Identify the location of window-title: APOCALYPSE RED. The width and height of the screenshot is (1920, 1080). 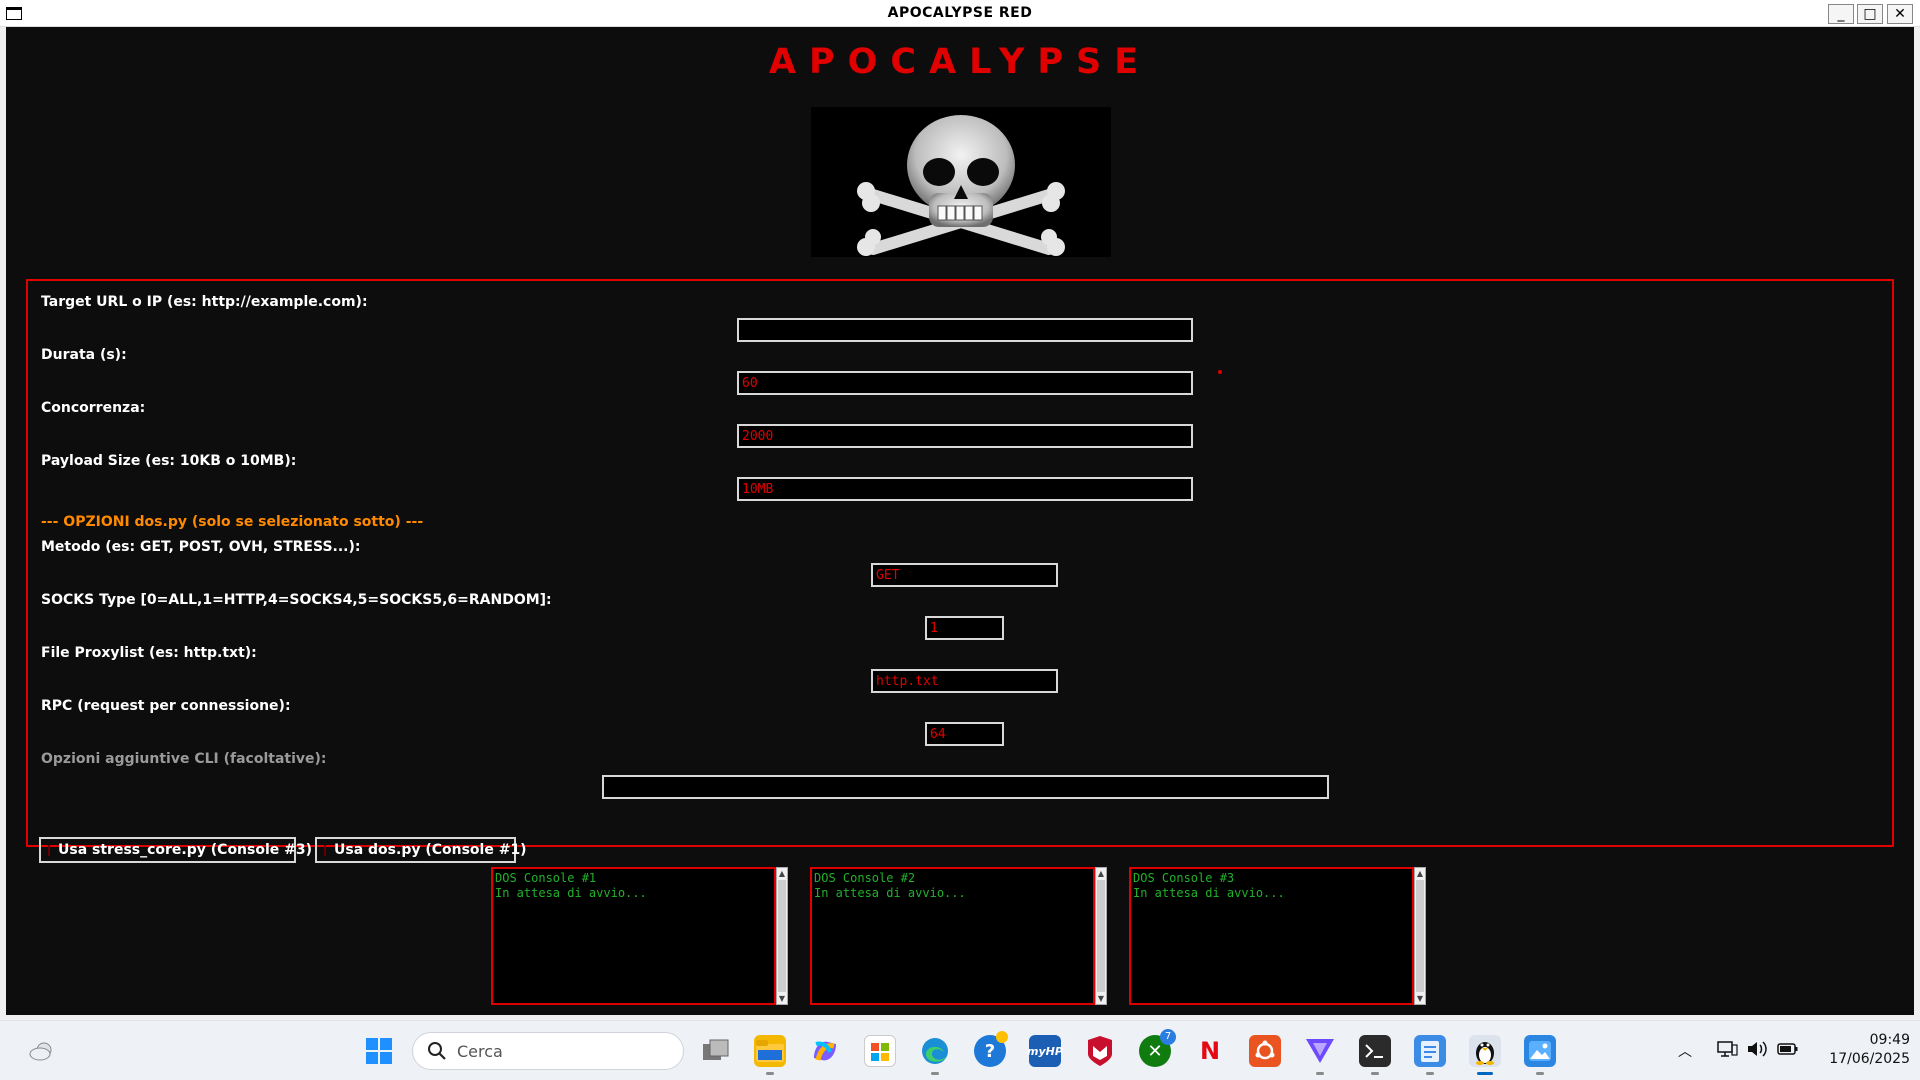
(960, 13).